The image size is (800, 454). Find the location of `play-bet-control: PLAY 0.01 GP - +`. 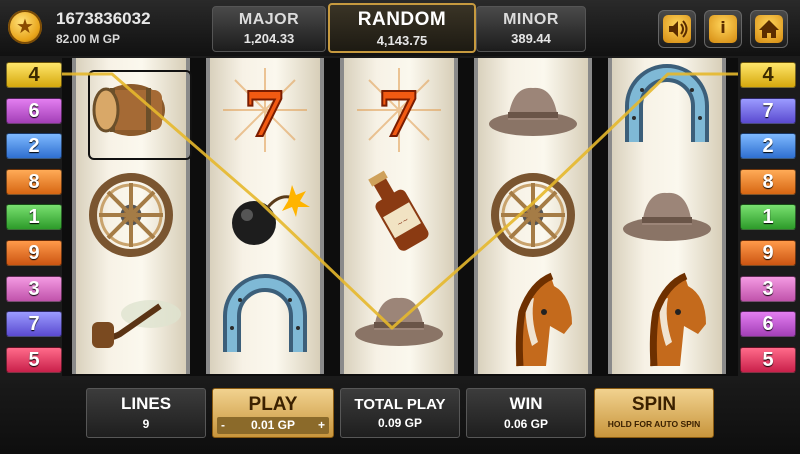

play-bet-control: PLAY 0.01 GP - + is located at coordinates (273, 413).